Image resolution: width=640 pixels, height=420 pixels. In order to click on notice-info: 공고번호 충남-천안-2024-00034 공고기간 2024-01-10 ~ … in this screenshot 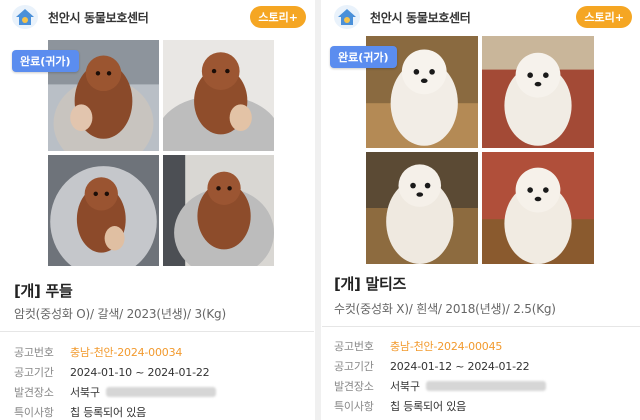, I will do `click(115, 381)`.